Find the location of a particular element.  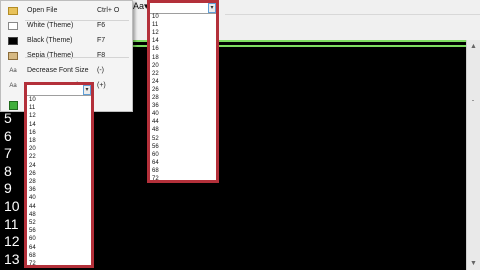

line-number: 7 is located at coordinates (8, 153).